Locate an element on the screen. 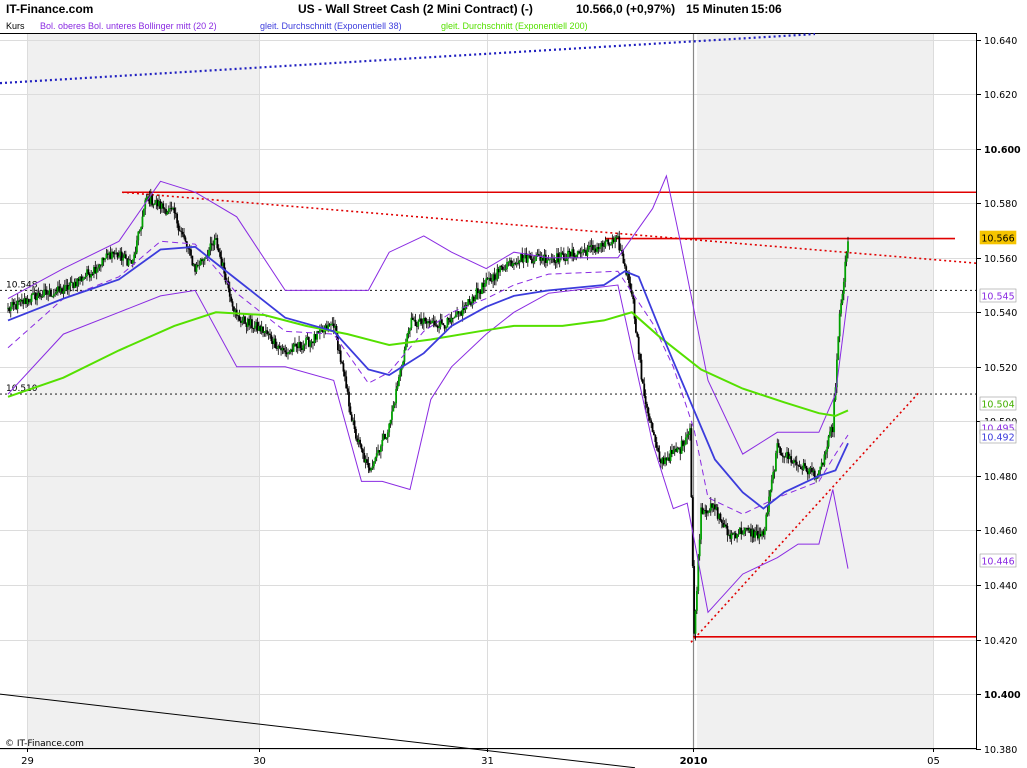  y-tick-label: 10.580 is located at coordinates (1000, 204).